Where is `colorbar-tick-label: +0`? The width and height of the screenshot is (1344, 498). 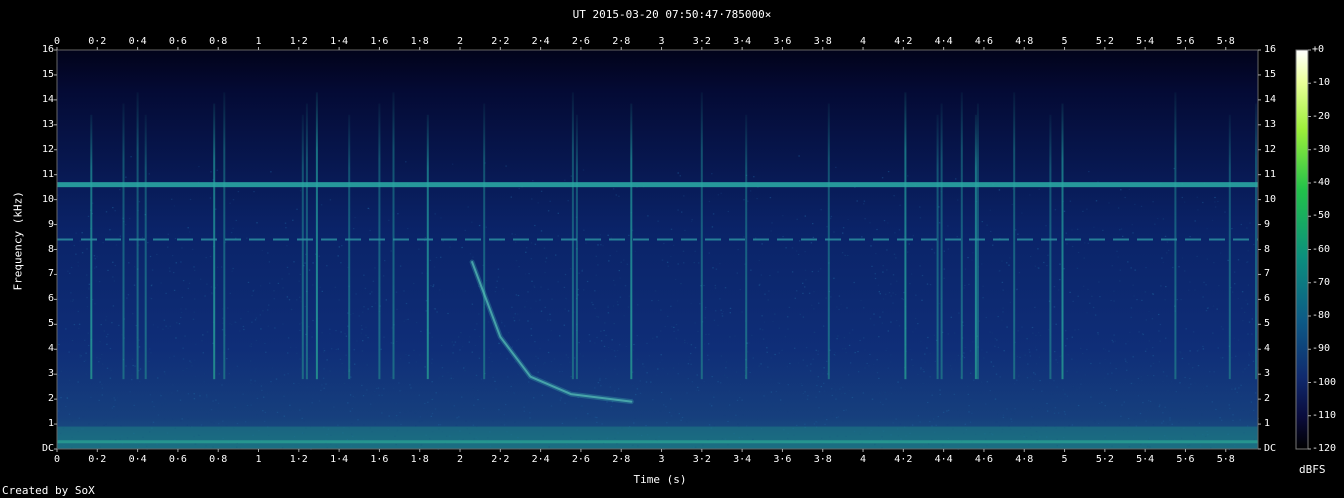
colorbar-tick-label: +0 is located at coordinates (1318, 49).